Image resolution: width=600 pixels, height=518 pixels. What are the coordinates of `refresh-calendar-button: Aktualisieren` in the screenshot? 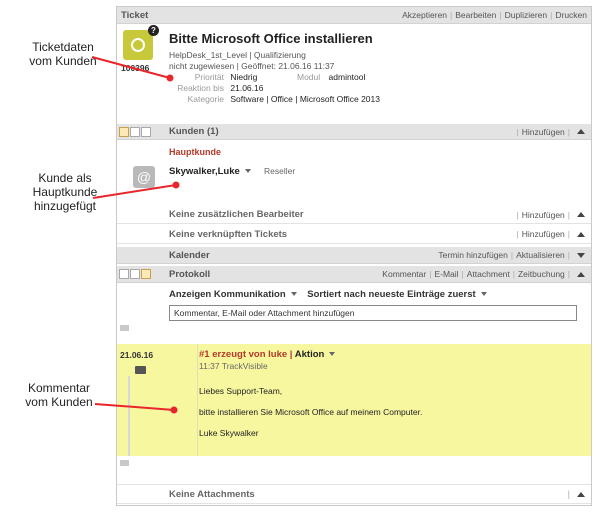 It's located at (540, 255).